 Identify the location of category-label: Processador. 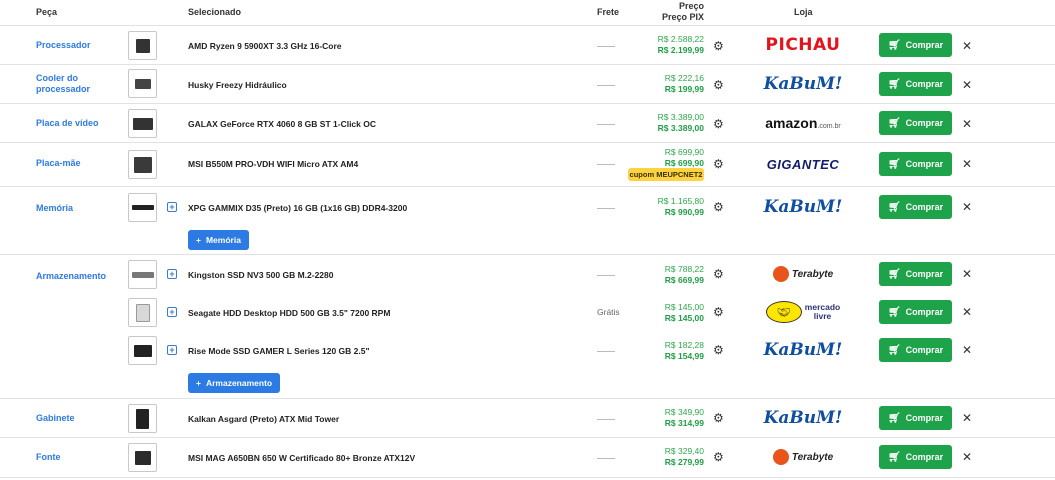
(76, 45).